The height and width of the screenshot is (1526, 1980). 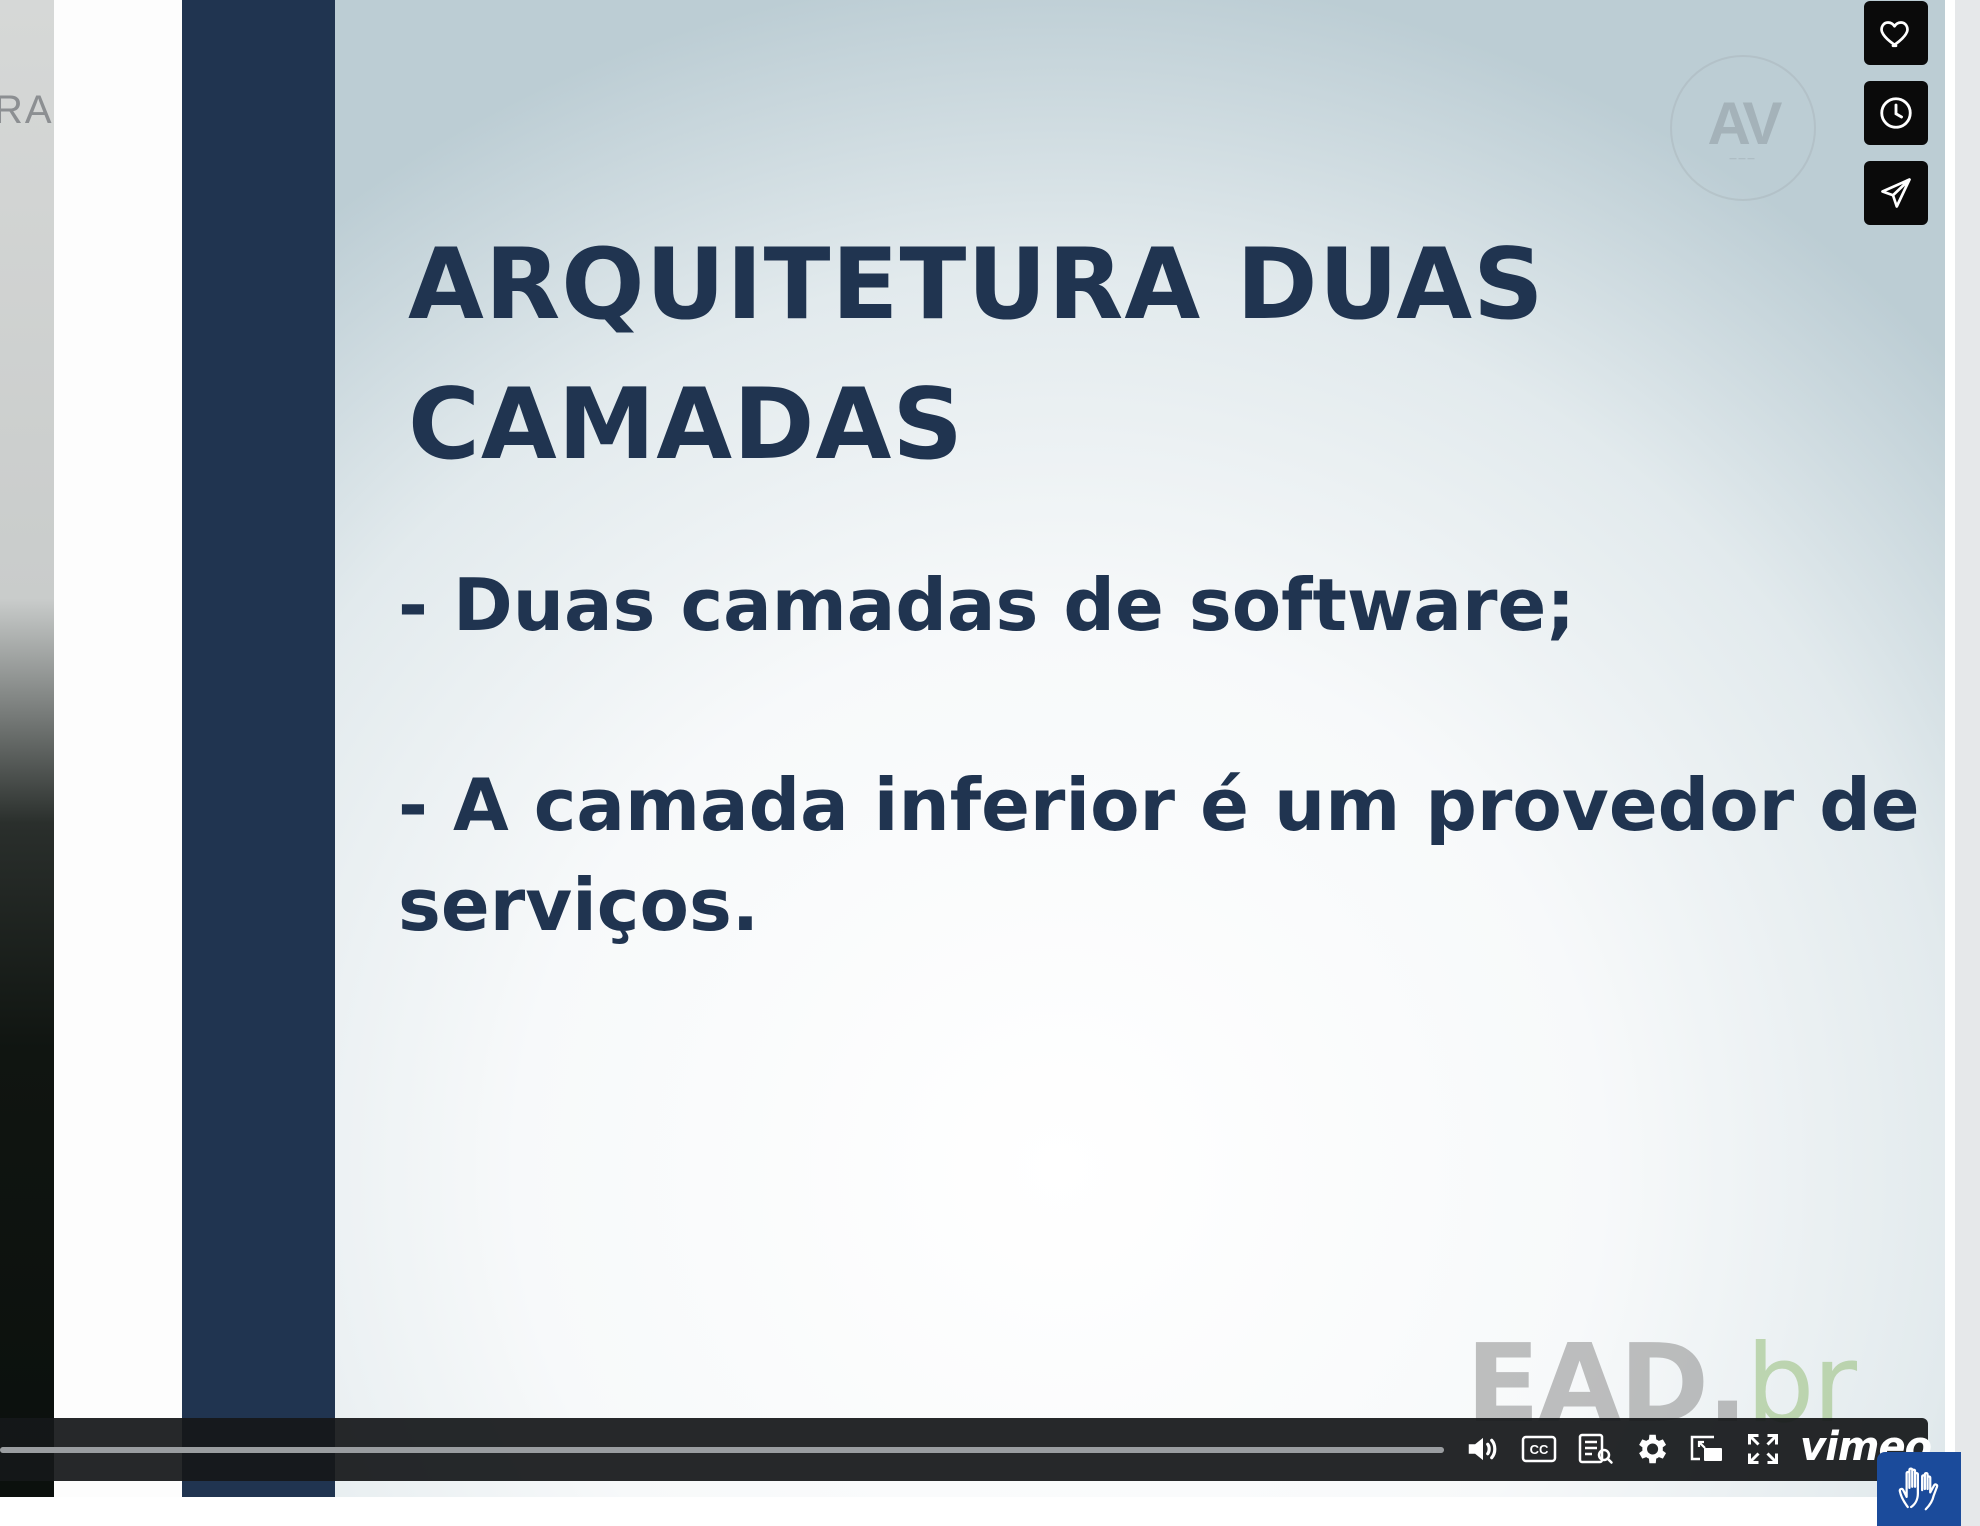 I want to click on share-button, so click(x=1896, y=193).